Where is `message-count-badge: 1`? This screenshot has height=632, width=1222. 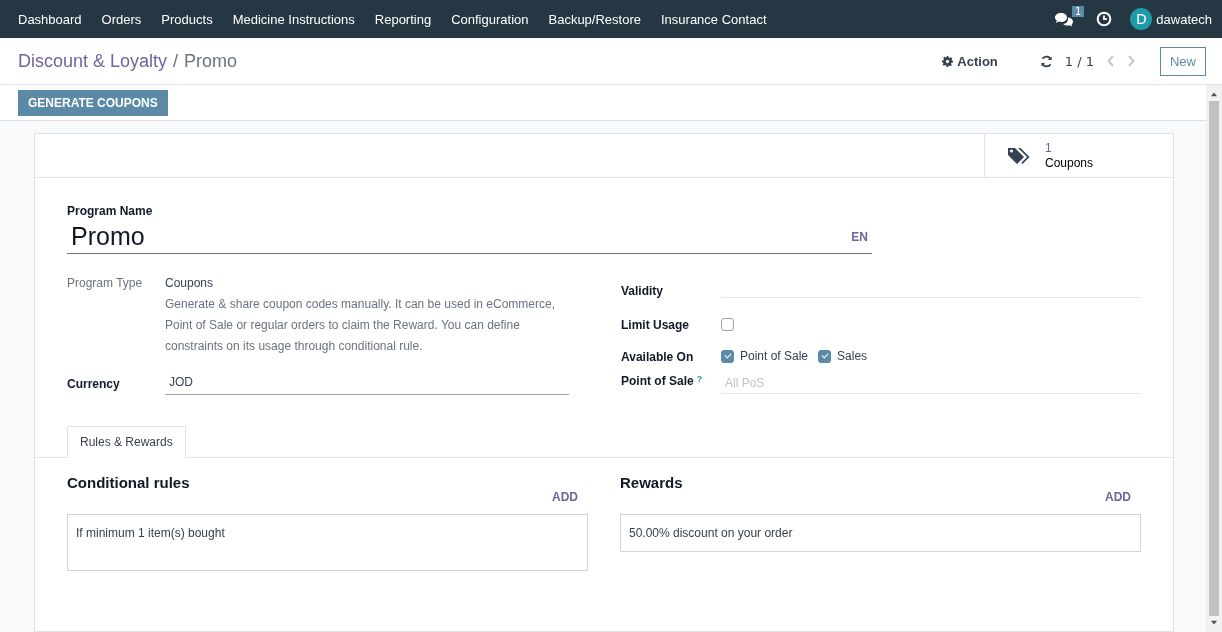
message-count-badge: 1 is located at coordinates (1078, 11).